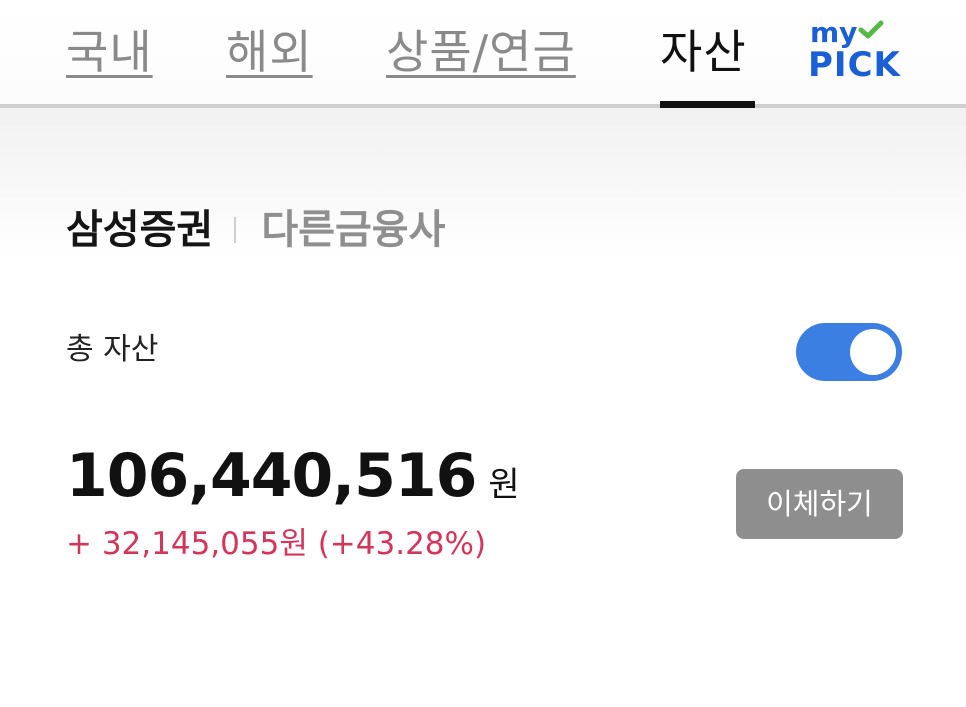 The height and width of the screenshot is (707, 966). I want to click on tab-products-pension: 상품/연금, so click(481, 52).